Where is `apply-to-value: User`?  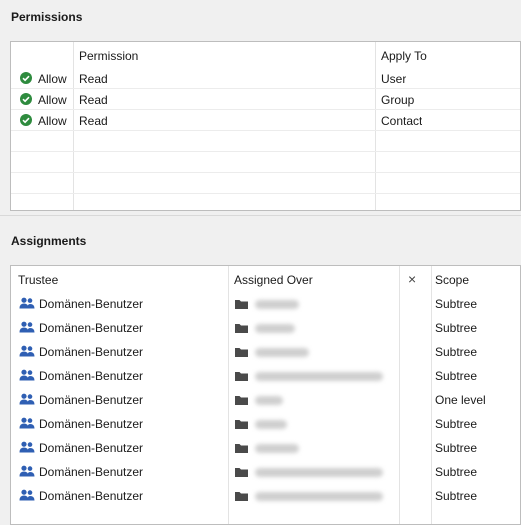
apply-to-value: User is located at coordinates (394, 79).